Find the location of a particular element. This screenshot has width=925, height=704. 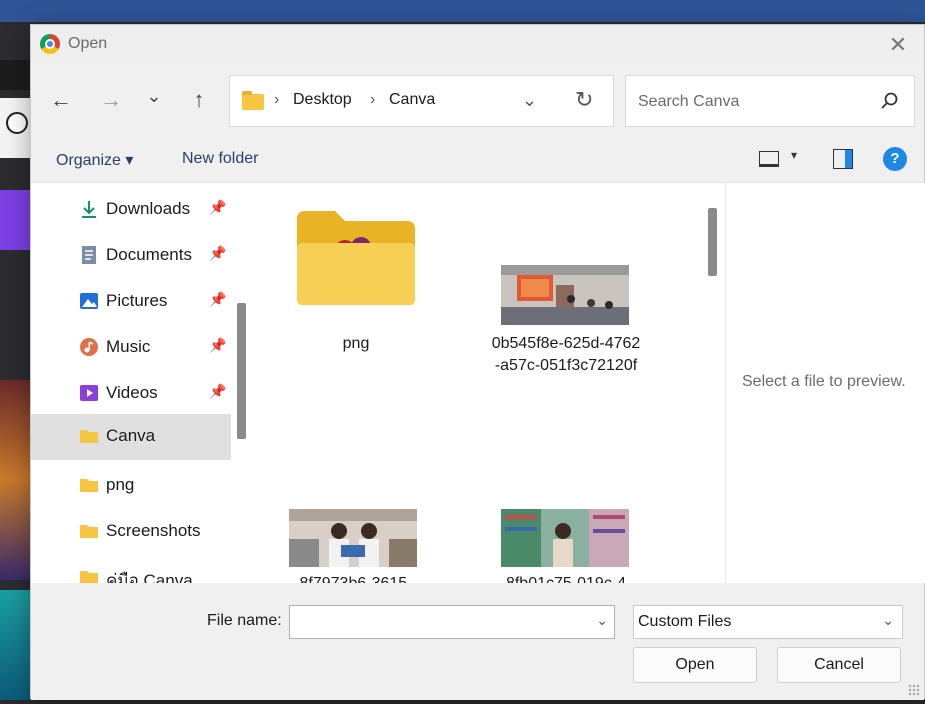

preview-pane-icon is located at coordinates (843, 159).